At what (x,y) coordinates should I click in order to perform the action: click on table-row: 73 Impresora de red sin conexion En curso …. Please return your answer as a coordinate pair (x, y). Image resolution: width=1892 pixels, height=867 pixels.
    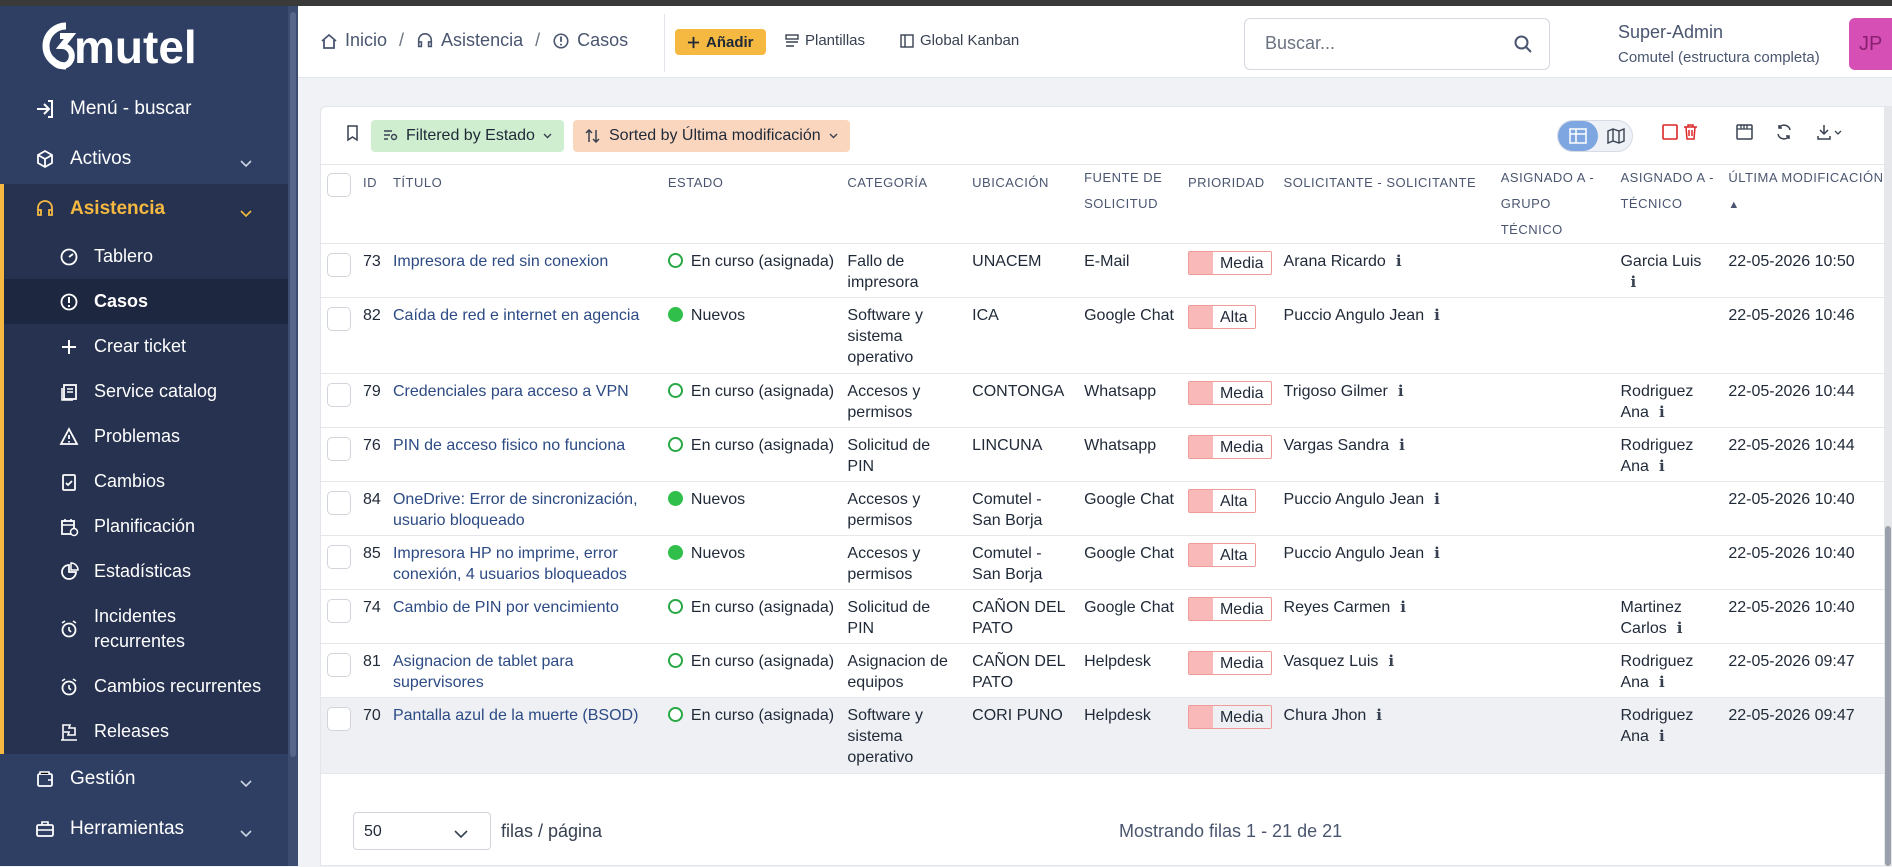
    Looking at the image, I should click on (1106, 271).